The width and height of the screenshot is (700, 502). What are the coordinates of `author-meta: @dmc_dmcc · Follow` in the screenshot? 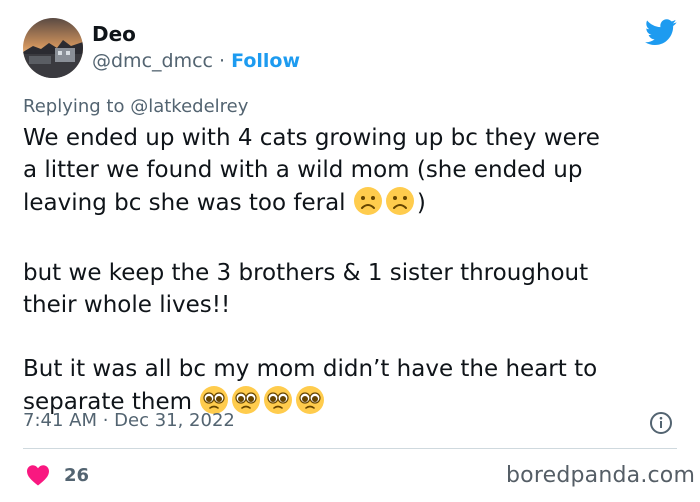 It's located at (196, 61).